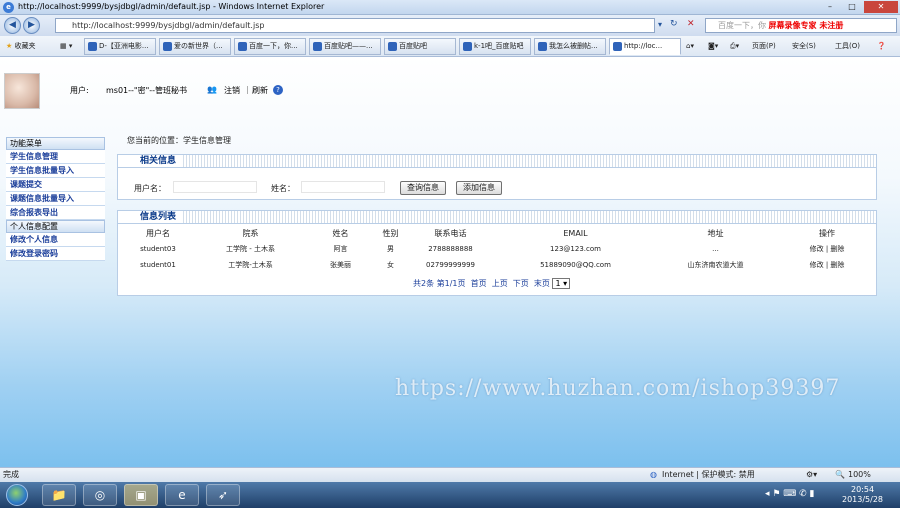  What do you see at coordinates (22, 91) in the screenshot?
I see `avatar` at bounding box center [22, 91].